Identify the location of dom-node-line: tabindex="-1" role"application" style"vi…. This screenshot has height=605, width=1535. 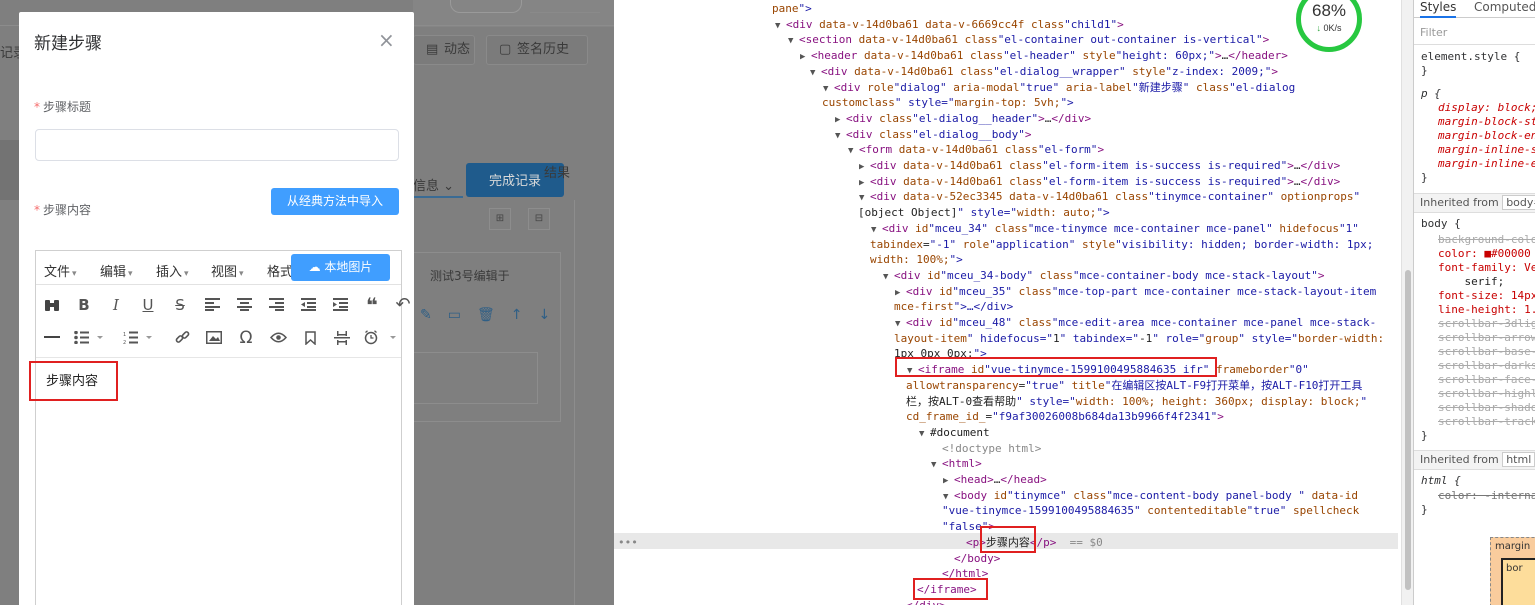
(1121, 245).